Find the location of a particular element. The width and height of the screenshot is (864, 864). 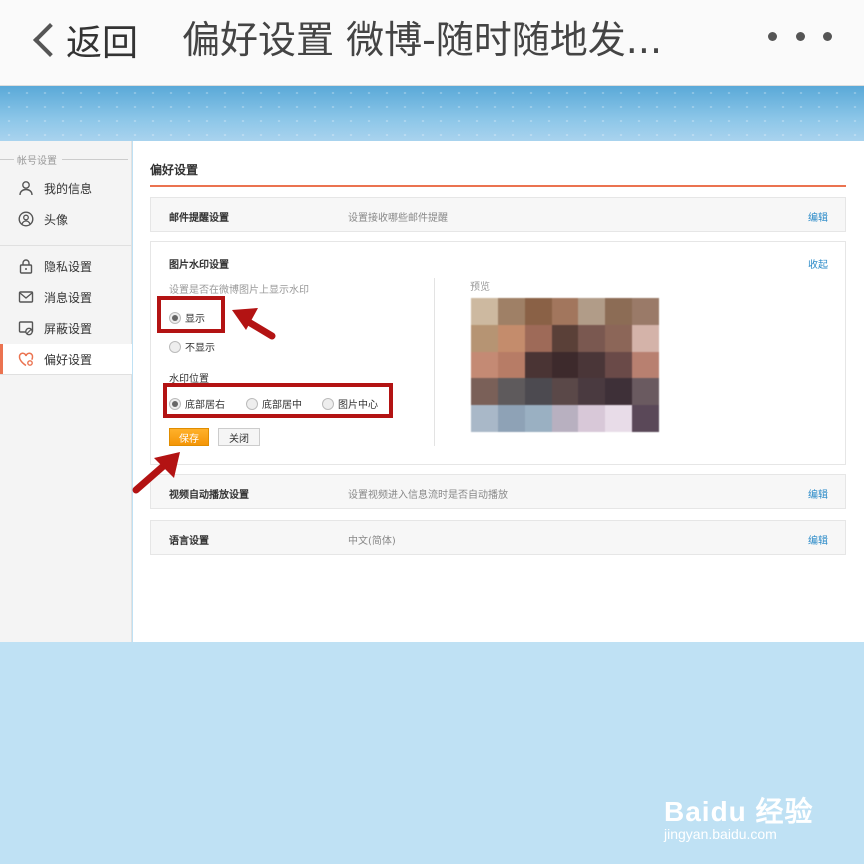

hide-watermark-radio: 不显示 is located at coordinates (192, 346).